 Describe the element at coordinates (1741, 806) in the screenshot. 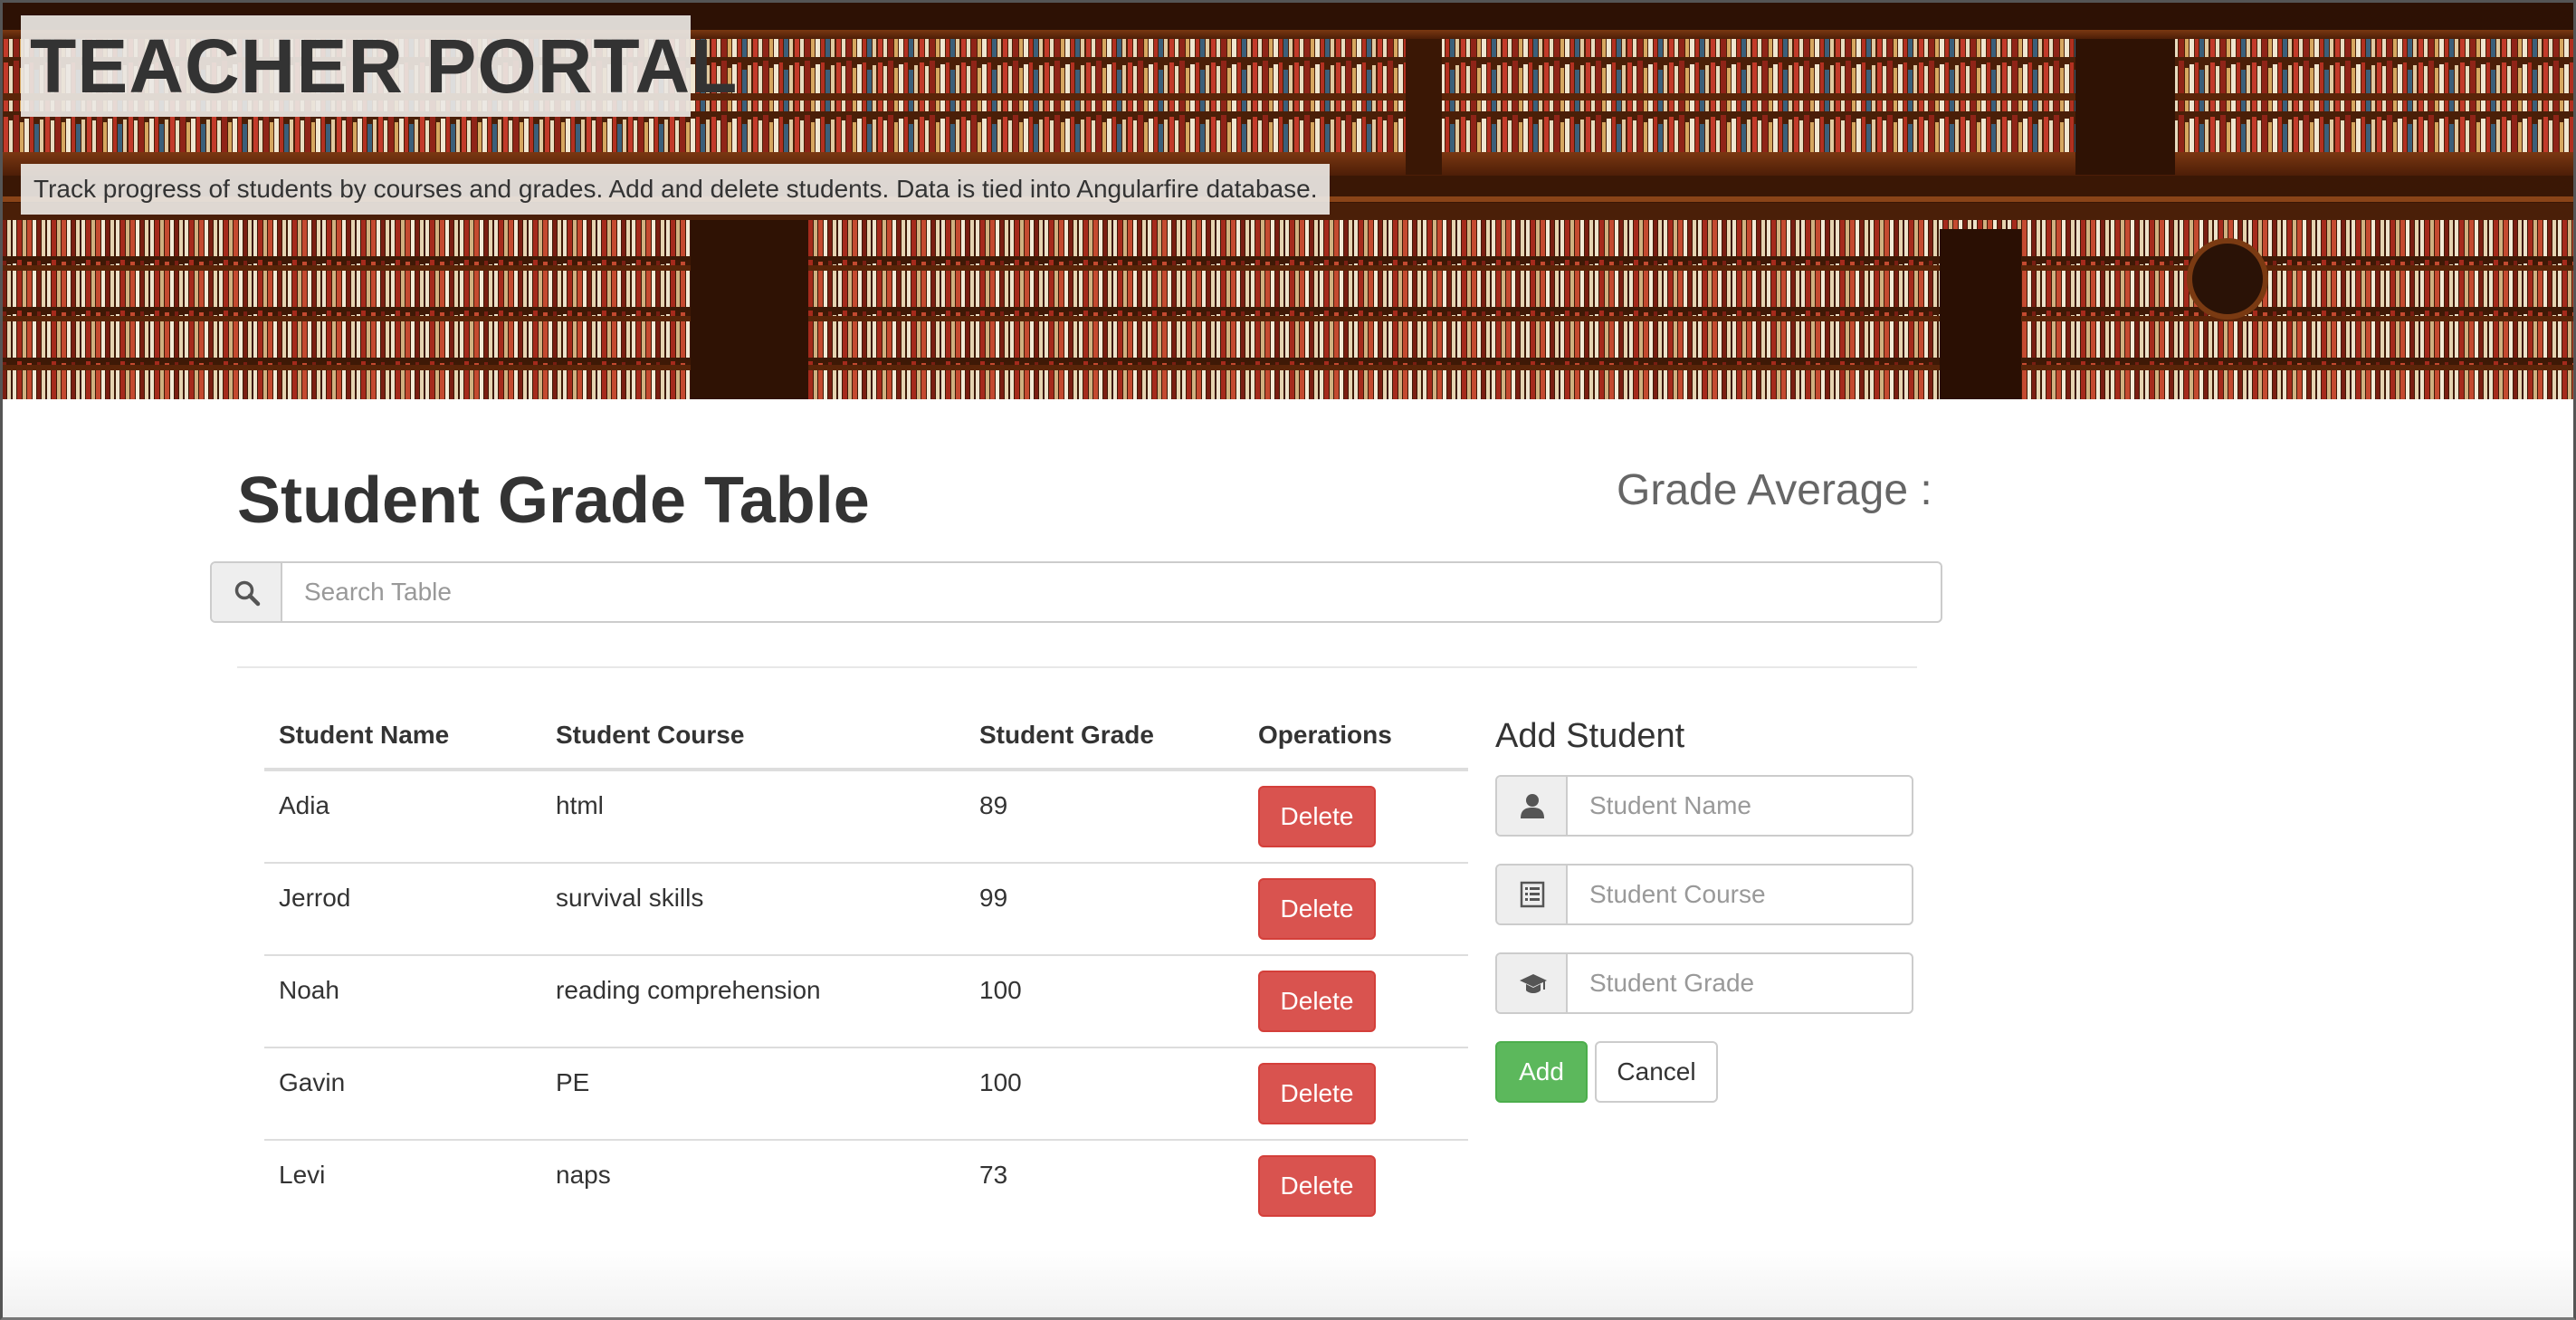

I see `student-name-input` at that location.